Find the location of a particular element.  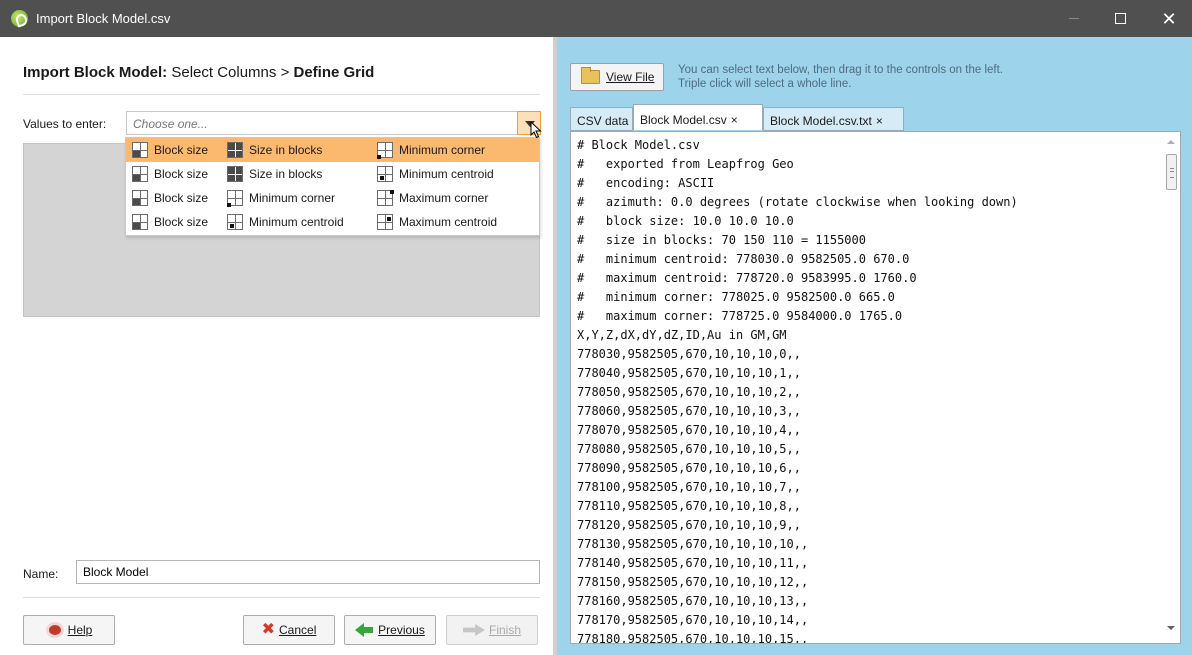

hint-line: Triple click will select a whole line. is located at coordinates (765, 84).